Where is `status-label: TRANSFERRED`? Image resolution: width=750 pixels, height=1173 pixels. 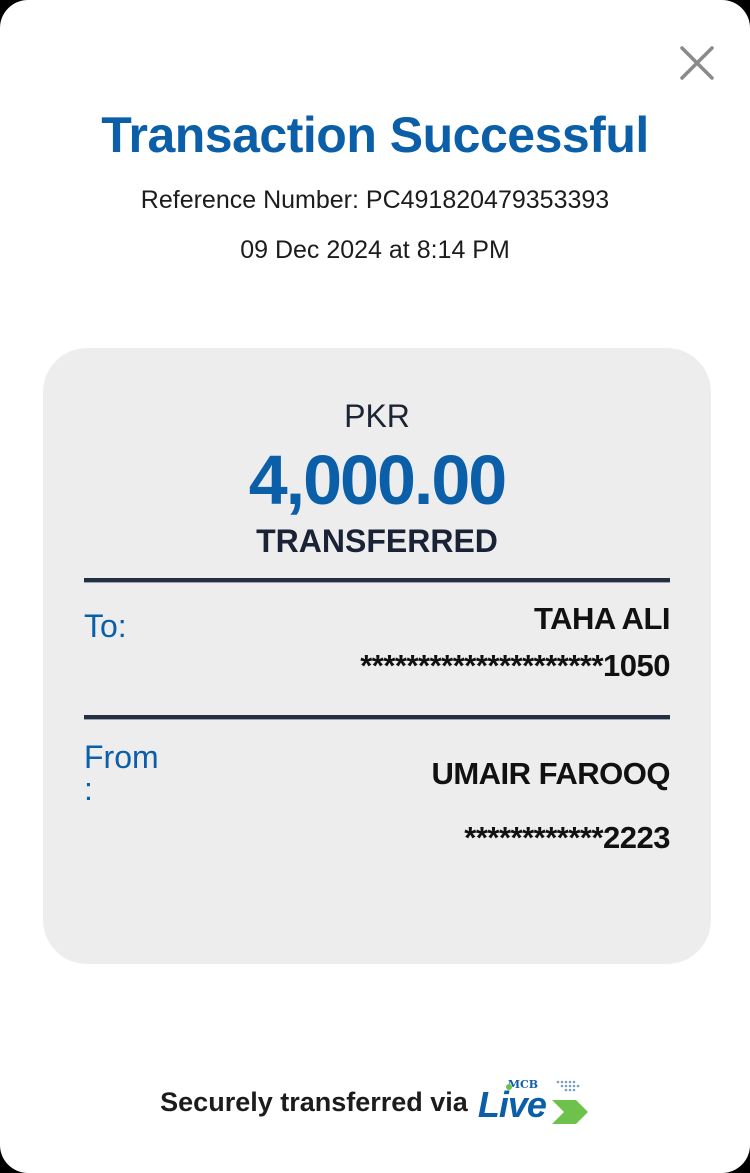 status-label: TRANSFERRED is located at coordinates (377, 541).